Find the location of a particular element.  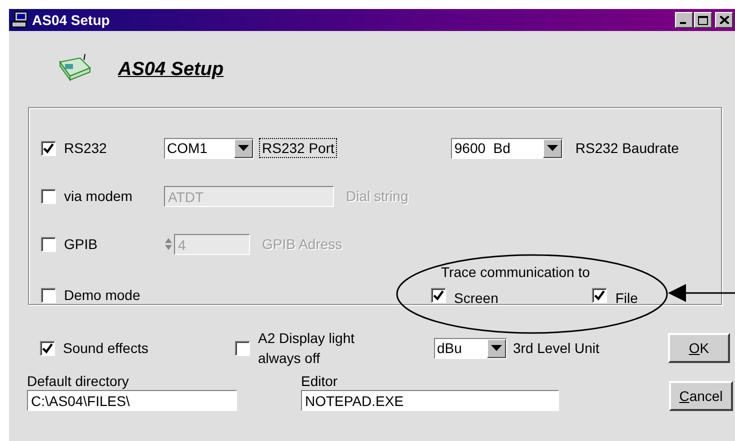

device-icon is located at coordinates (75, 67).